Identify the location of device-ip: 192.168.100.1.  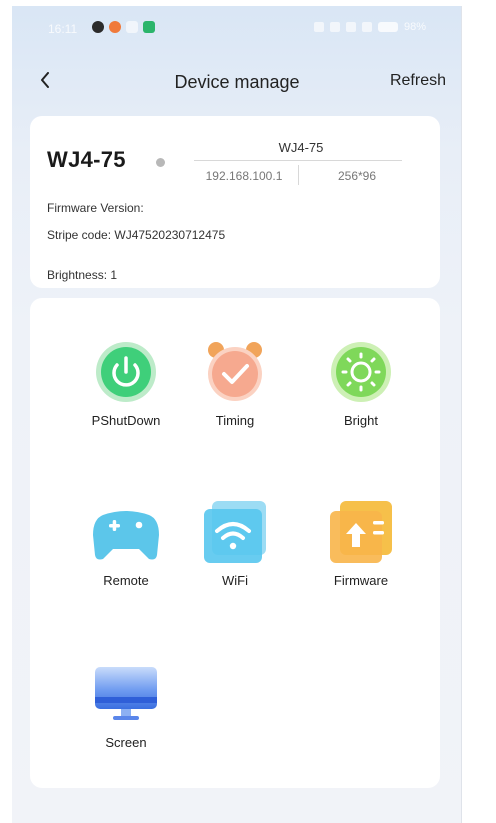
(244, 176).